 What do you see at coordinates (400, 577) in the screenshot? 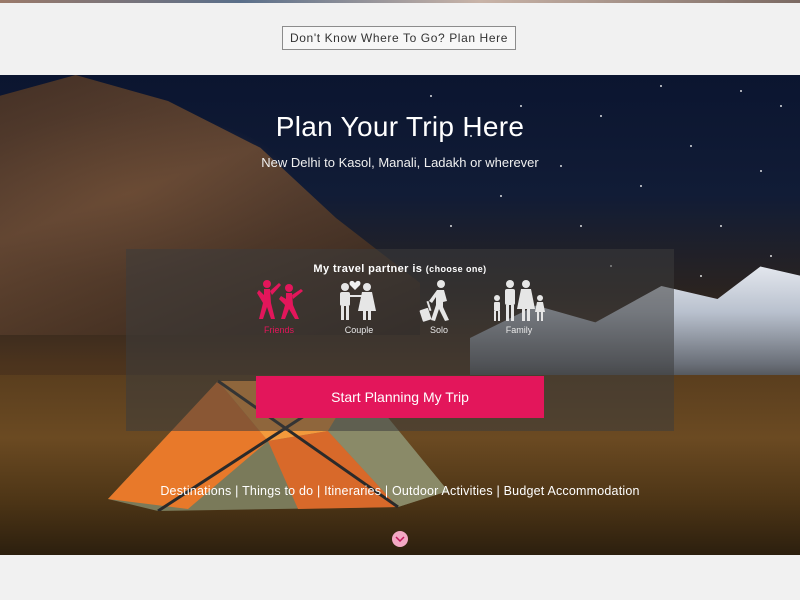
I see `page-footer-area` at bounding box center [400, 577].